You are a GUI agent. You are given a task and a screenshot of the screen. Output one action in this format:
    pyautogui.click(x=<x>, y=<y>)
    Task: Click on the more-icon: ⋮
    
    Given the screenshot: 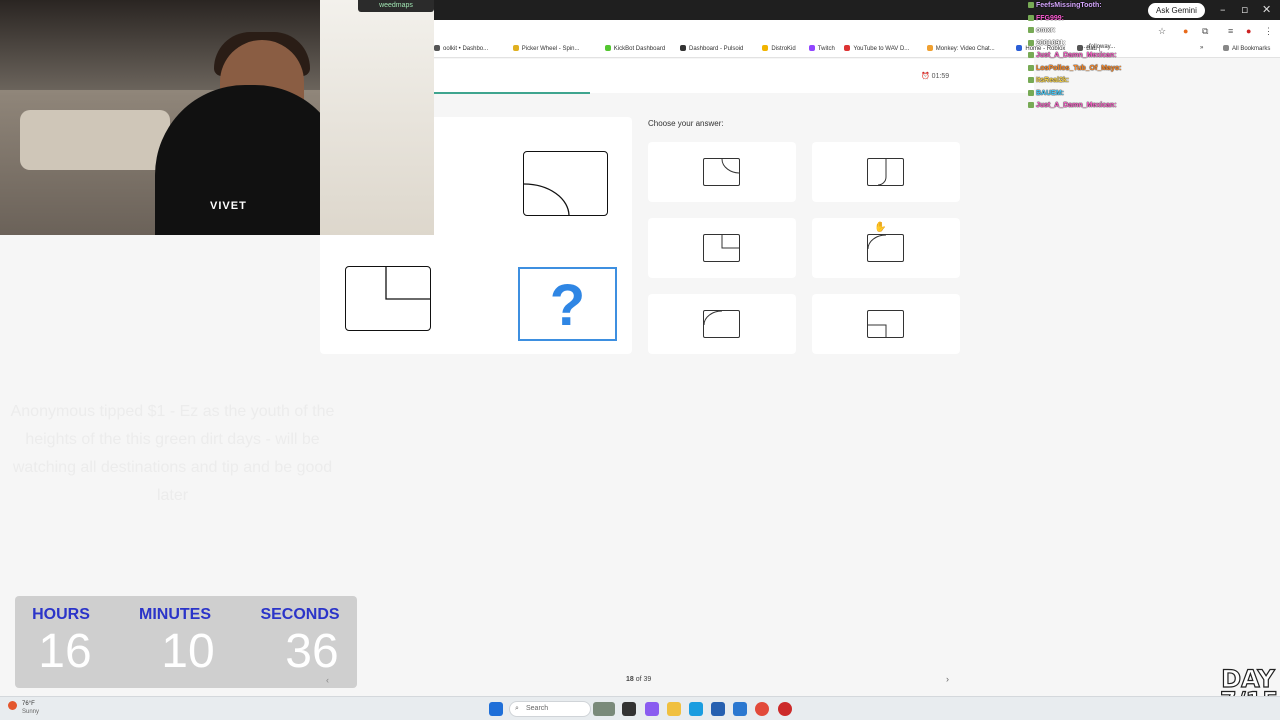 What is the action you would take?
    pyautogui.click(x=1268, y=31)
    